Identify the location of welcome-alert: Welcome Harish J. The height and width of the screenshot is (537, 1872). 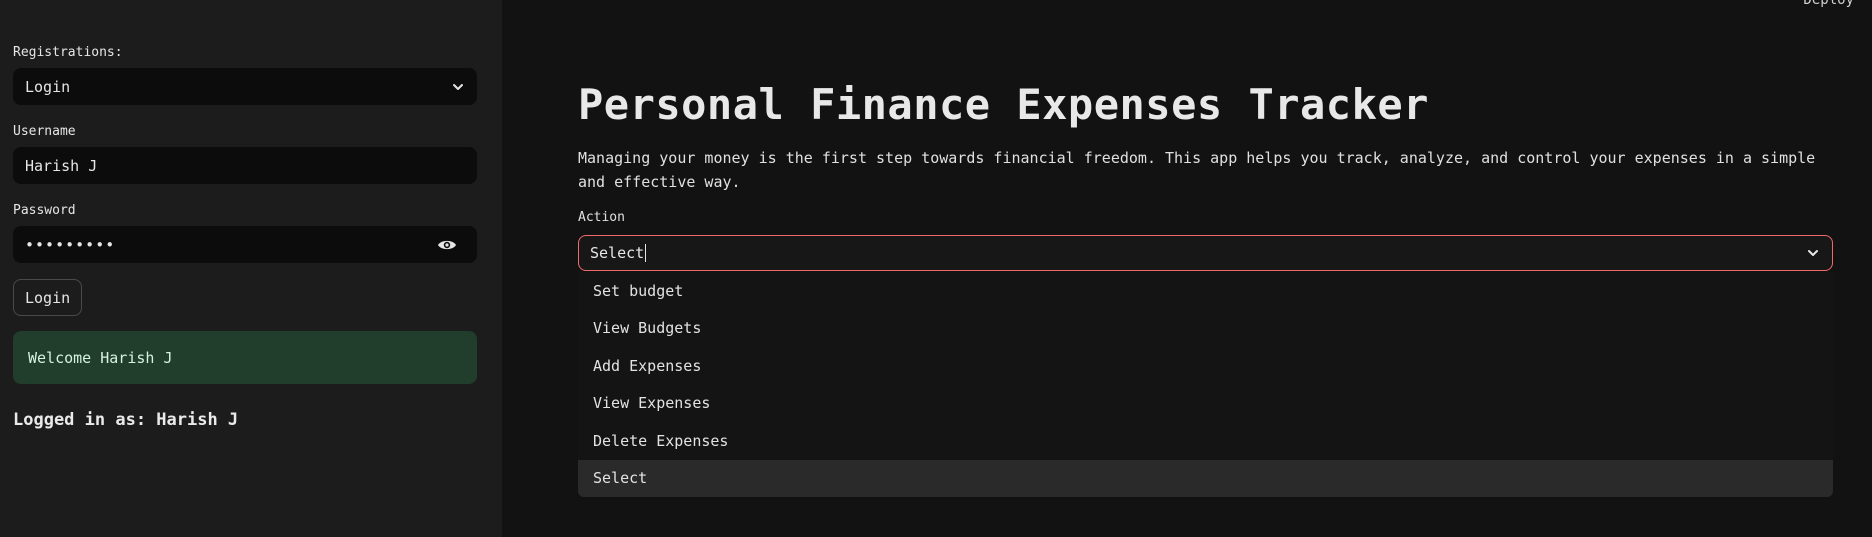
(245, 357).